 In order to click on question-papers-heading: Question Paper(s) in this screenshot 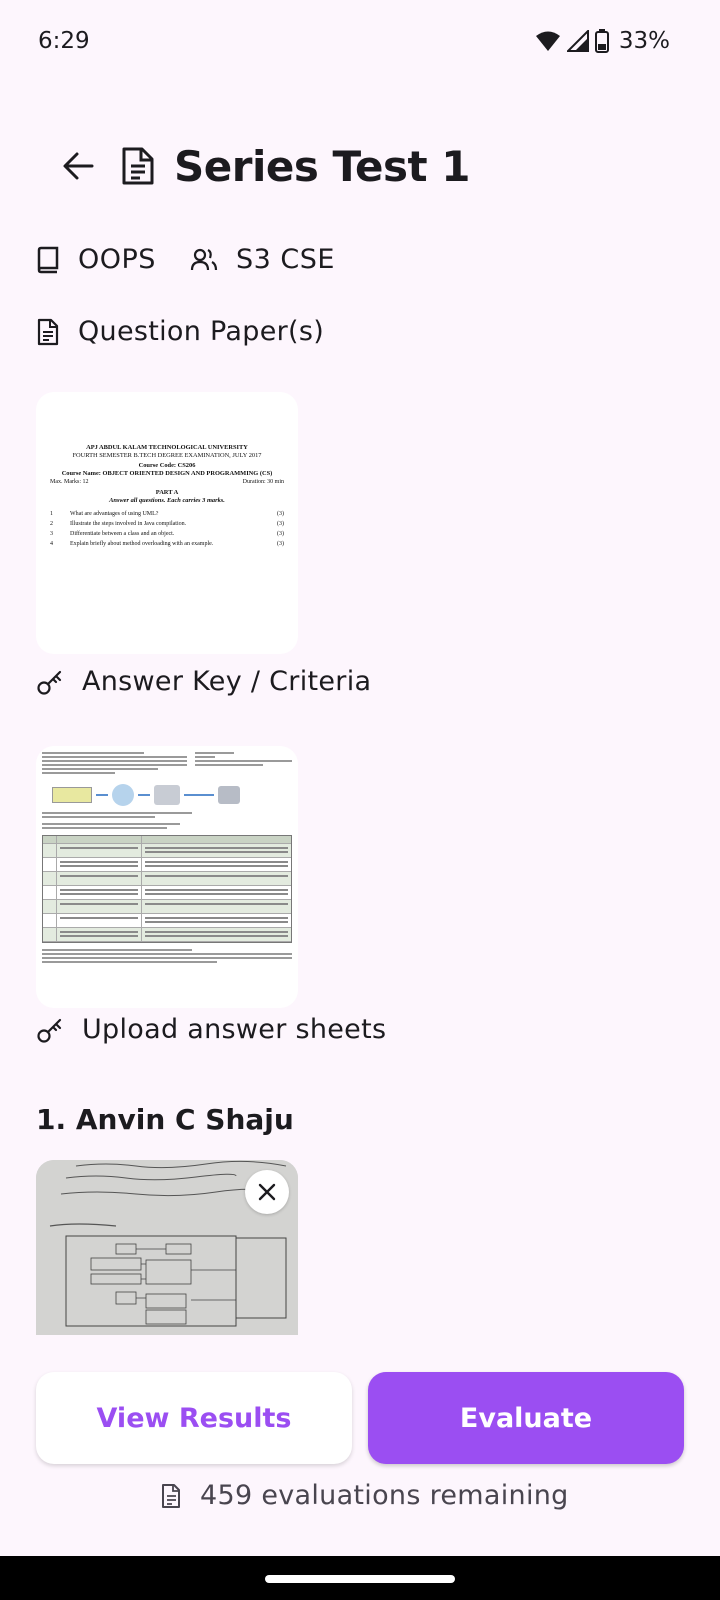, I will do `click(201, 331)`.